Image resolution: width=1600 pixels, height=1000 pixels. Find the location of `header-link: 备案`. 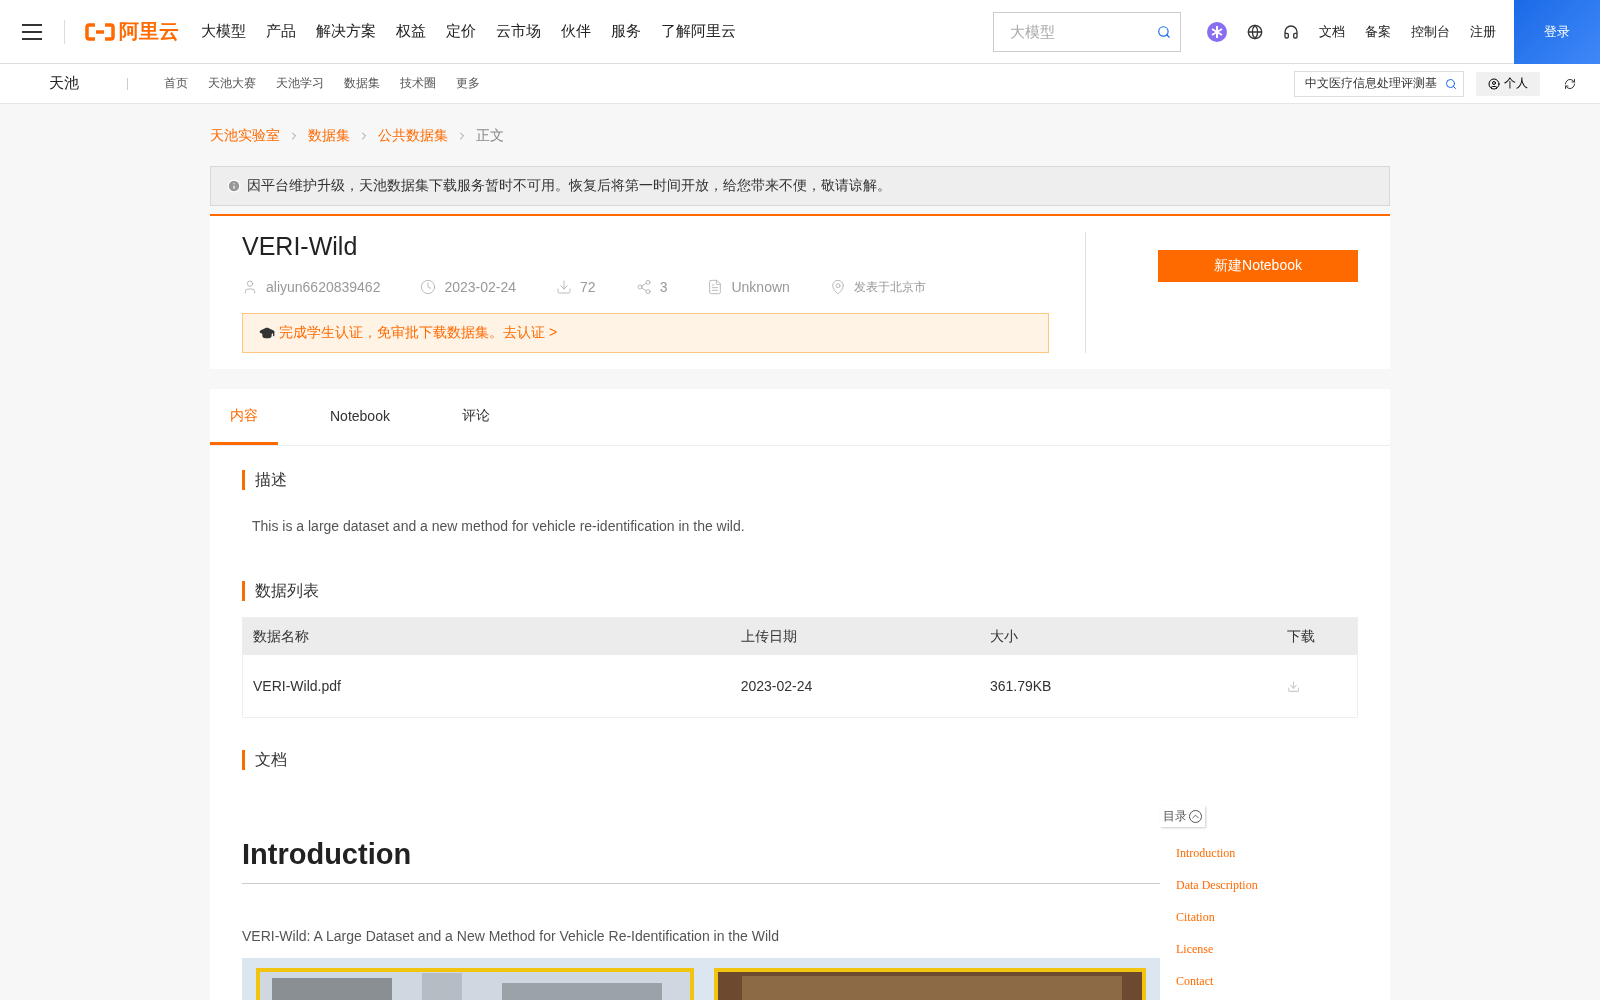

header-link: 备案 is located at coordinates (1378, 31).